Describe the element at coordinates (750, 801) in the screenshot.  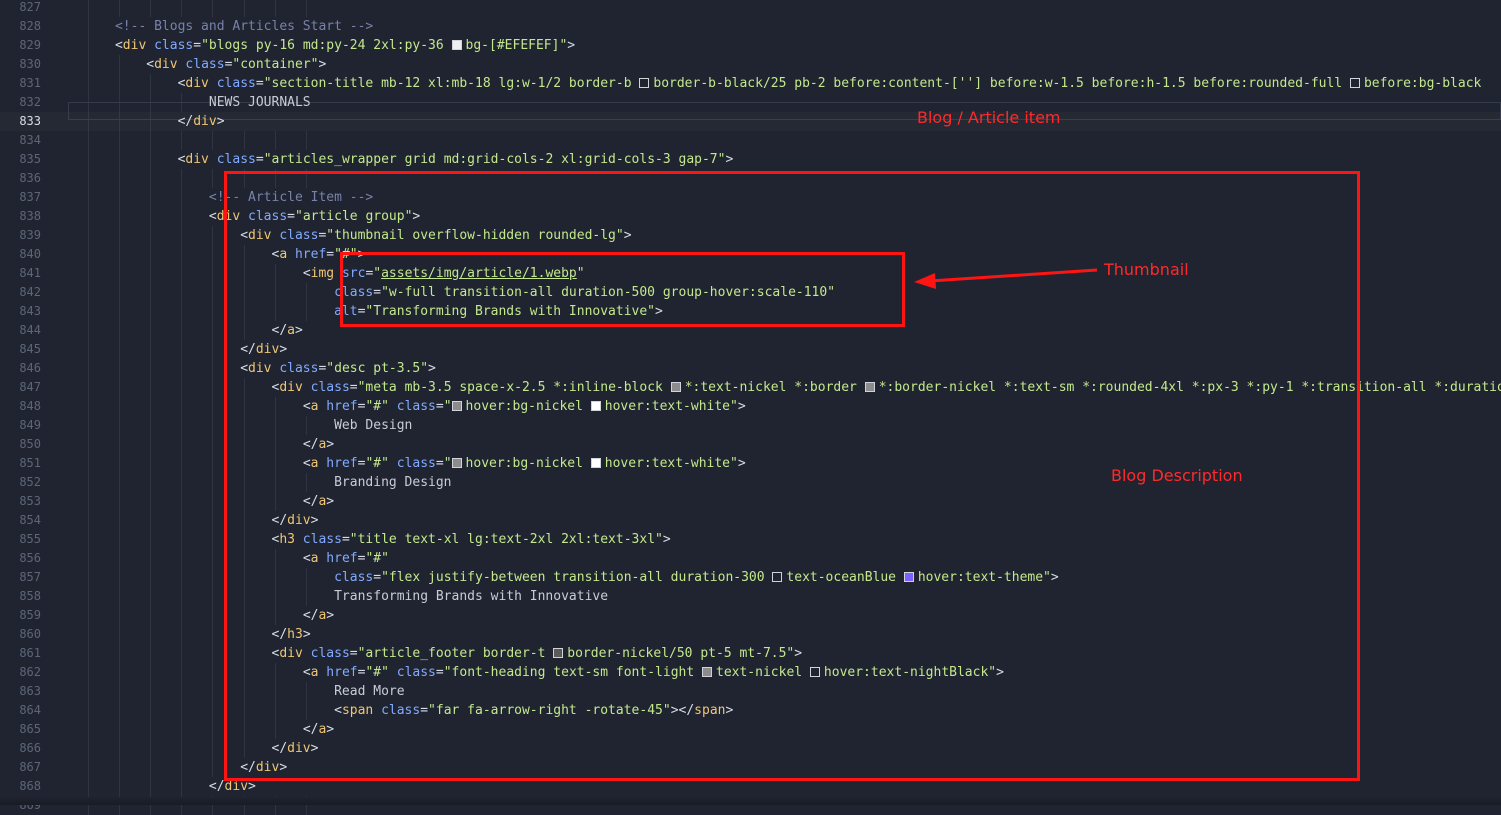
I see `horizontal-scrollbar-track` at that location.